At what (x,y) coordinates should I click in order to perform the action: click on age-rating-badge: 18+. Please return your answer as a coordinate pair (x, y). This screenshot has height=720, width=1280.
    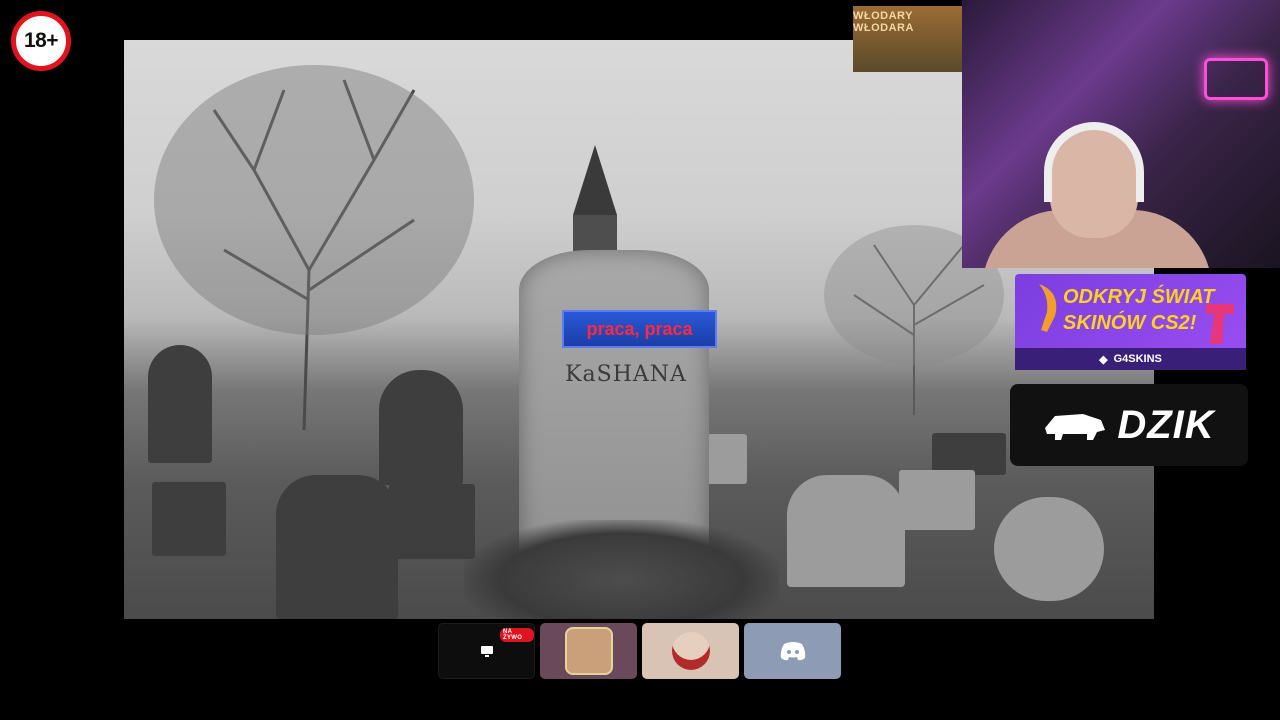
    Looking at the image, I should click on (41, 41).